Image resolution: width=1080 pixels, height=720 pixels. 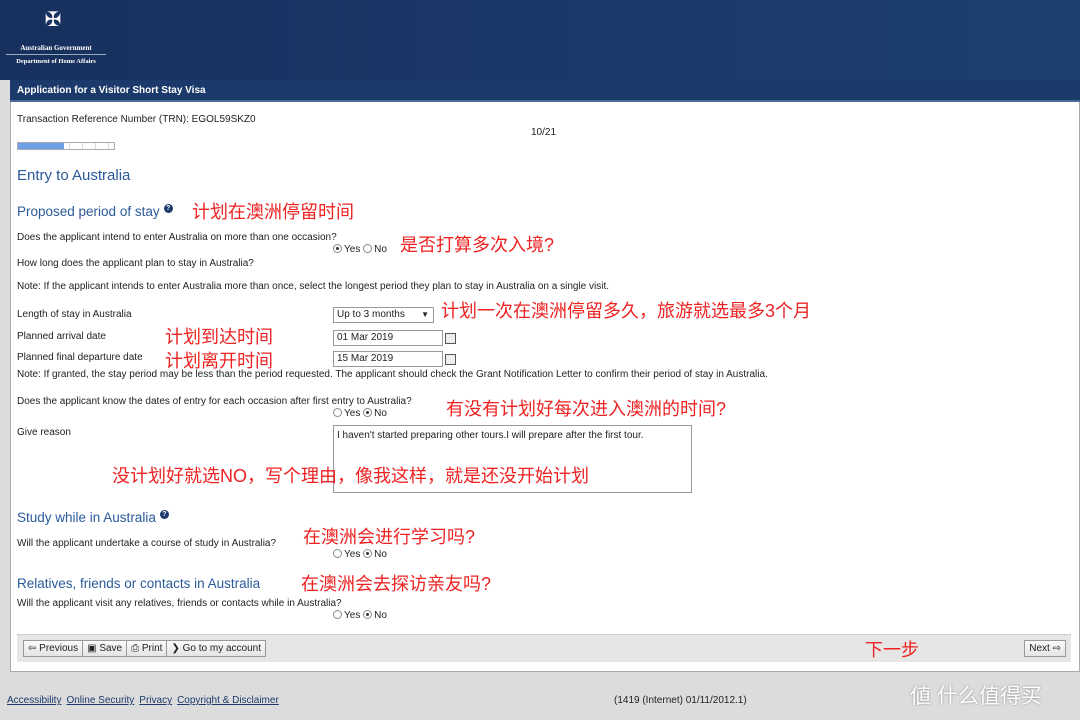 What do you see at coordinates (53, 648) in the screenshot?
I see `previous-button: ⇦ Previous` at bounding box center [53, 648].